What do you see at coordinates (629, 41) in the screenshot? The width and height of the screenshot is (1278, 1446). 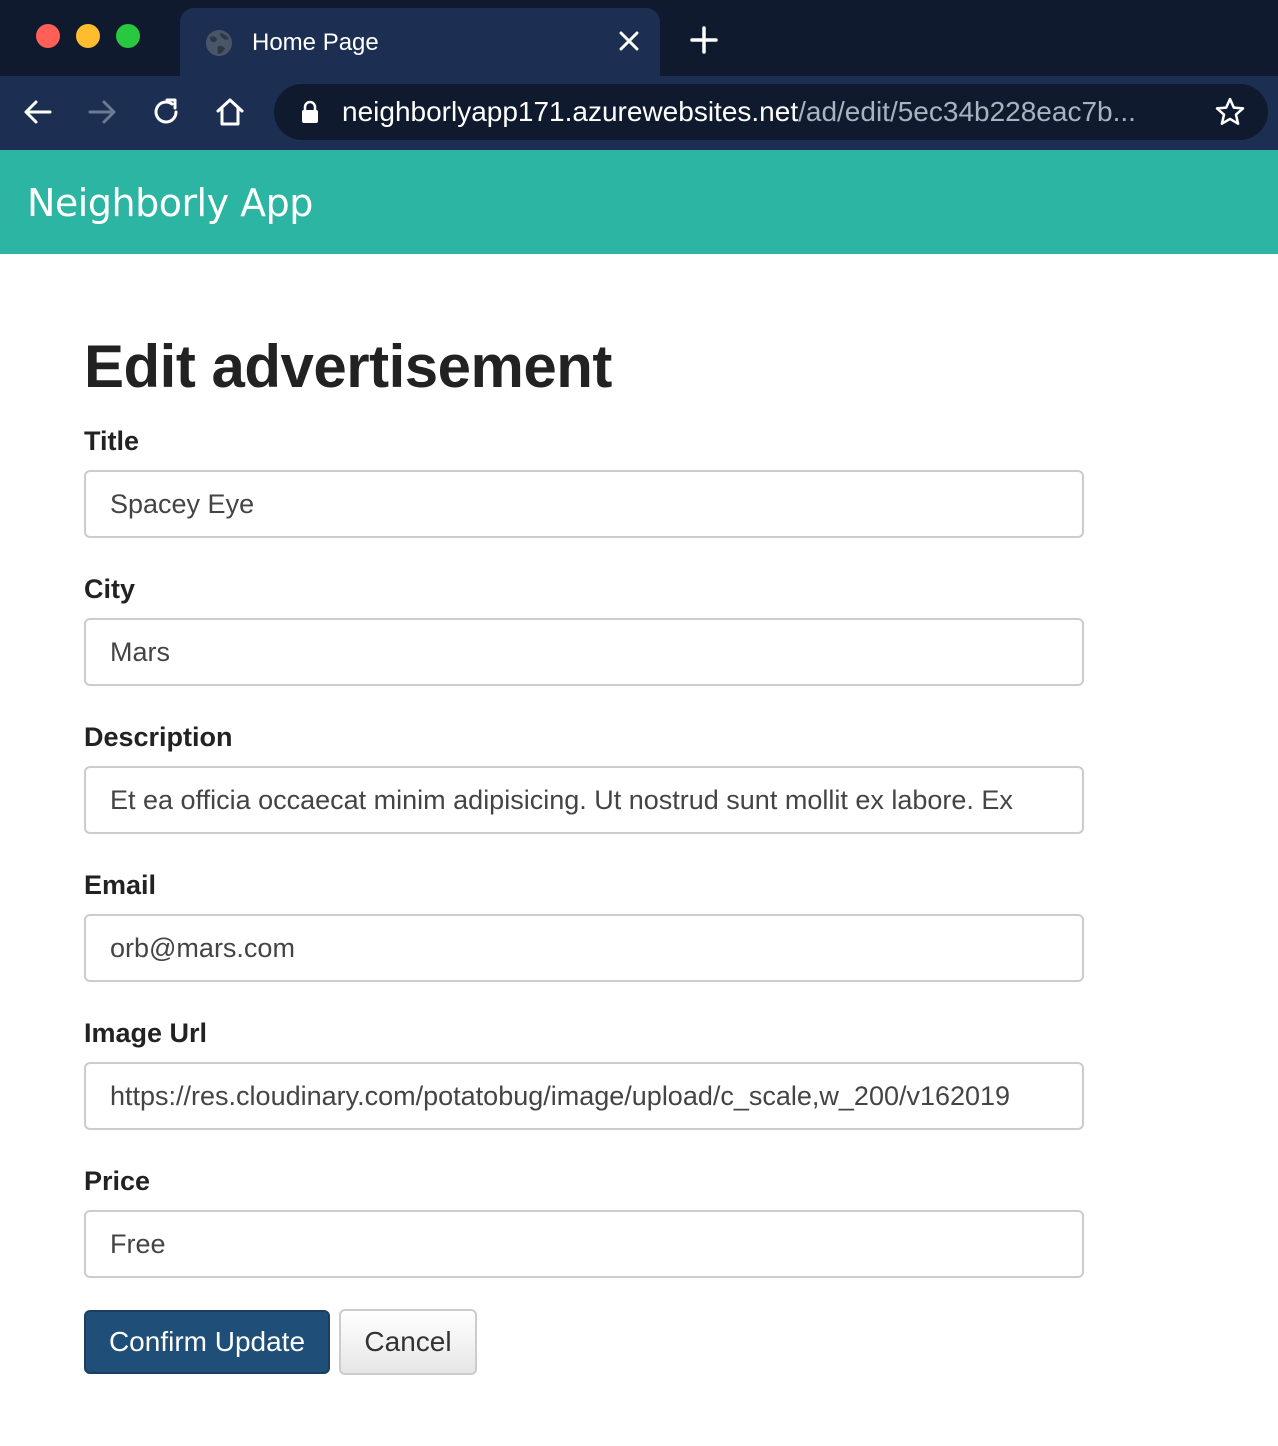 I see `close-icon` at bounding box center [629, 41].